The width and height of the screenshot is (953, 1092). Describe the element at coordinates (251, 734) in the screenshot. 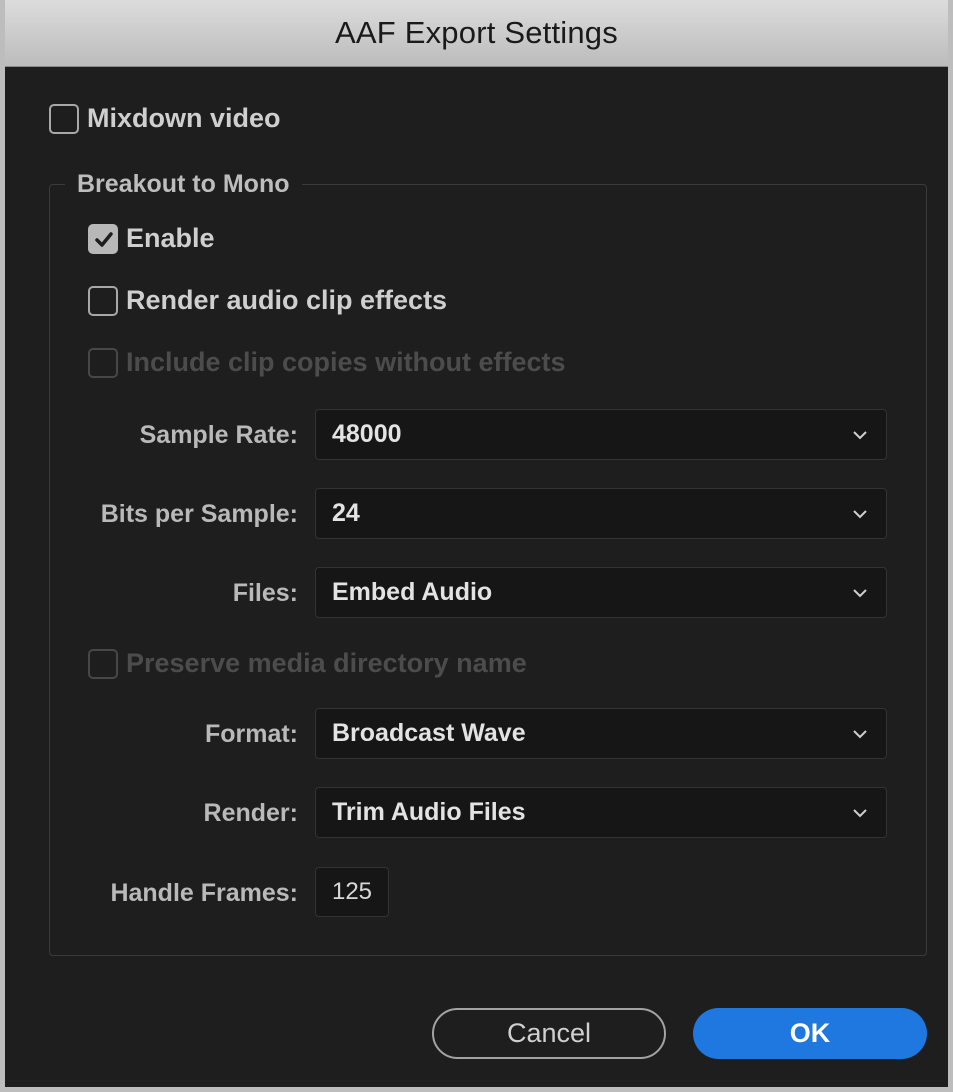

I see `format-label: Format:` at that location.